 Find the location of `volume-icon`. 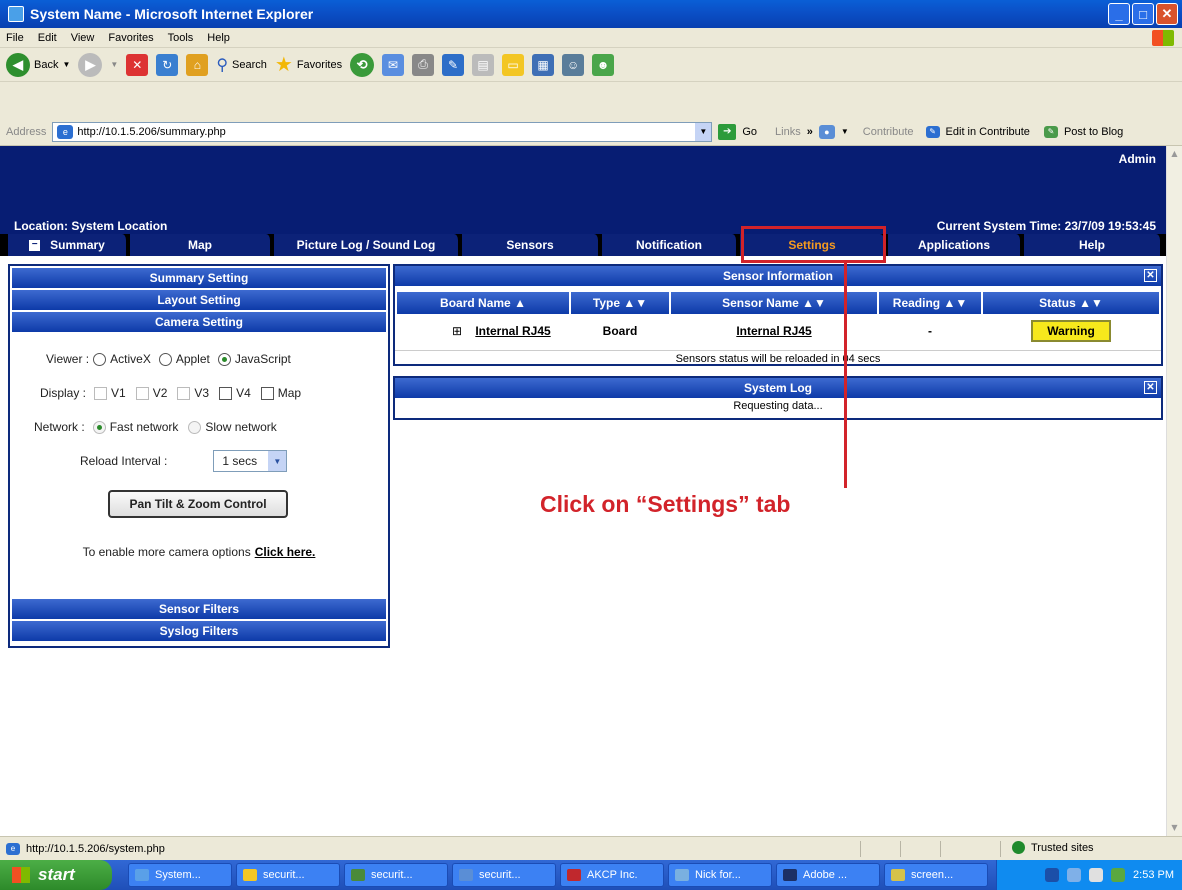

volume-icon is located at coordinates (1096, 875).